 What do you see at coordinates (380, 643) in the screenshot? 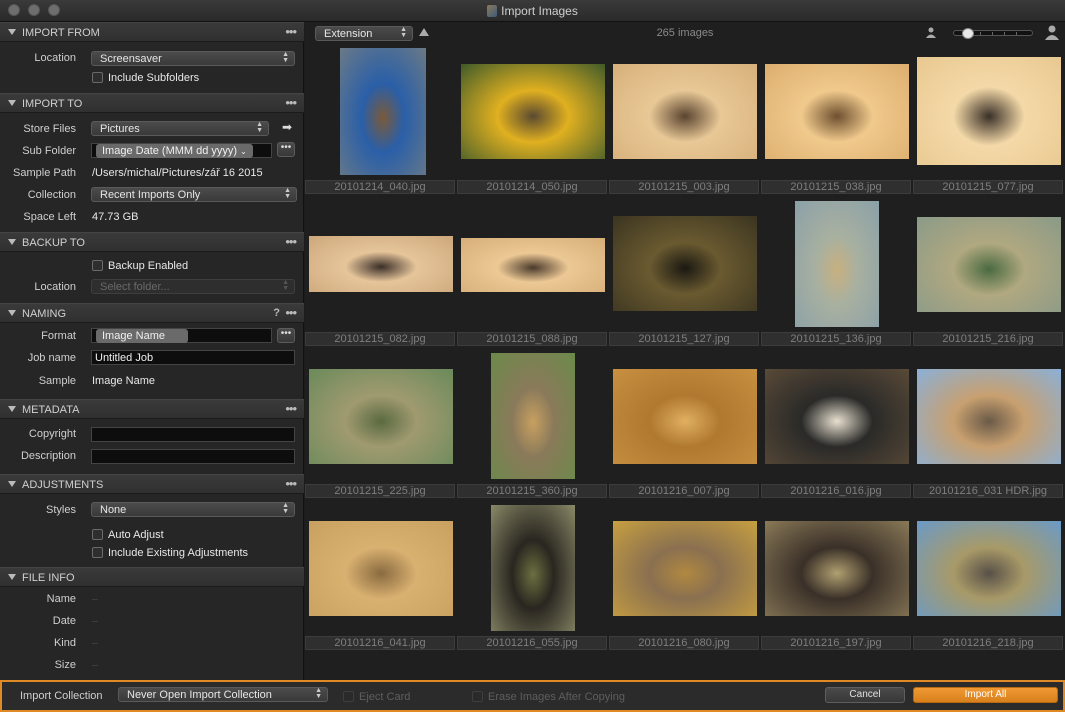
I see `thumbnail-filename: 20101216_041.jpg` at bounding box center [380, 643].